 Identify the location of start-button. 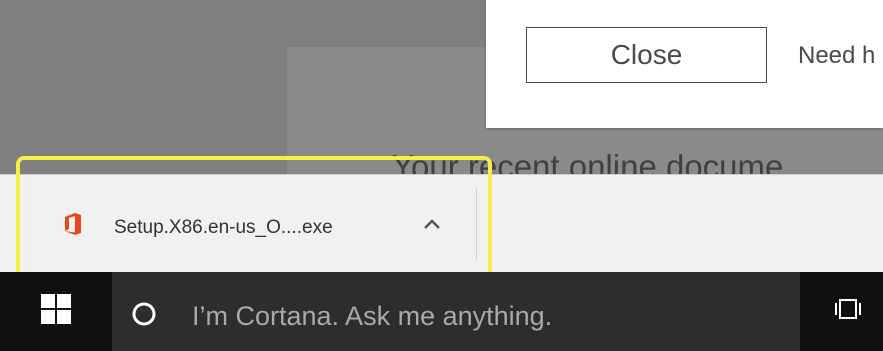
(56, 311).